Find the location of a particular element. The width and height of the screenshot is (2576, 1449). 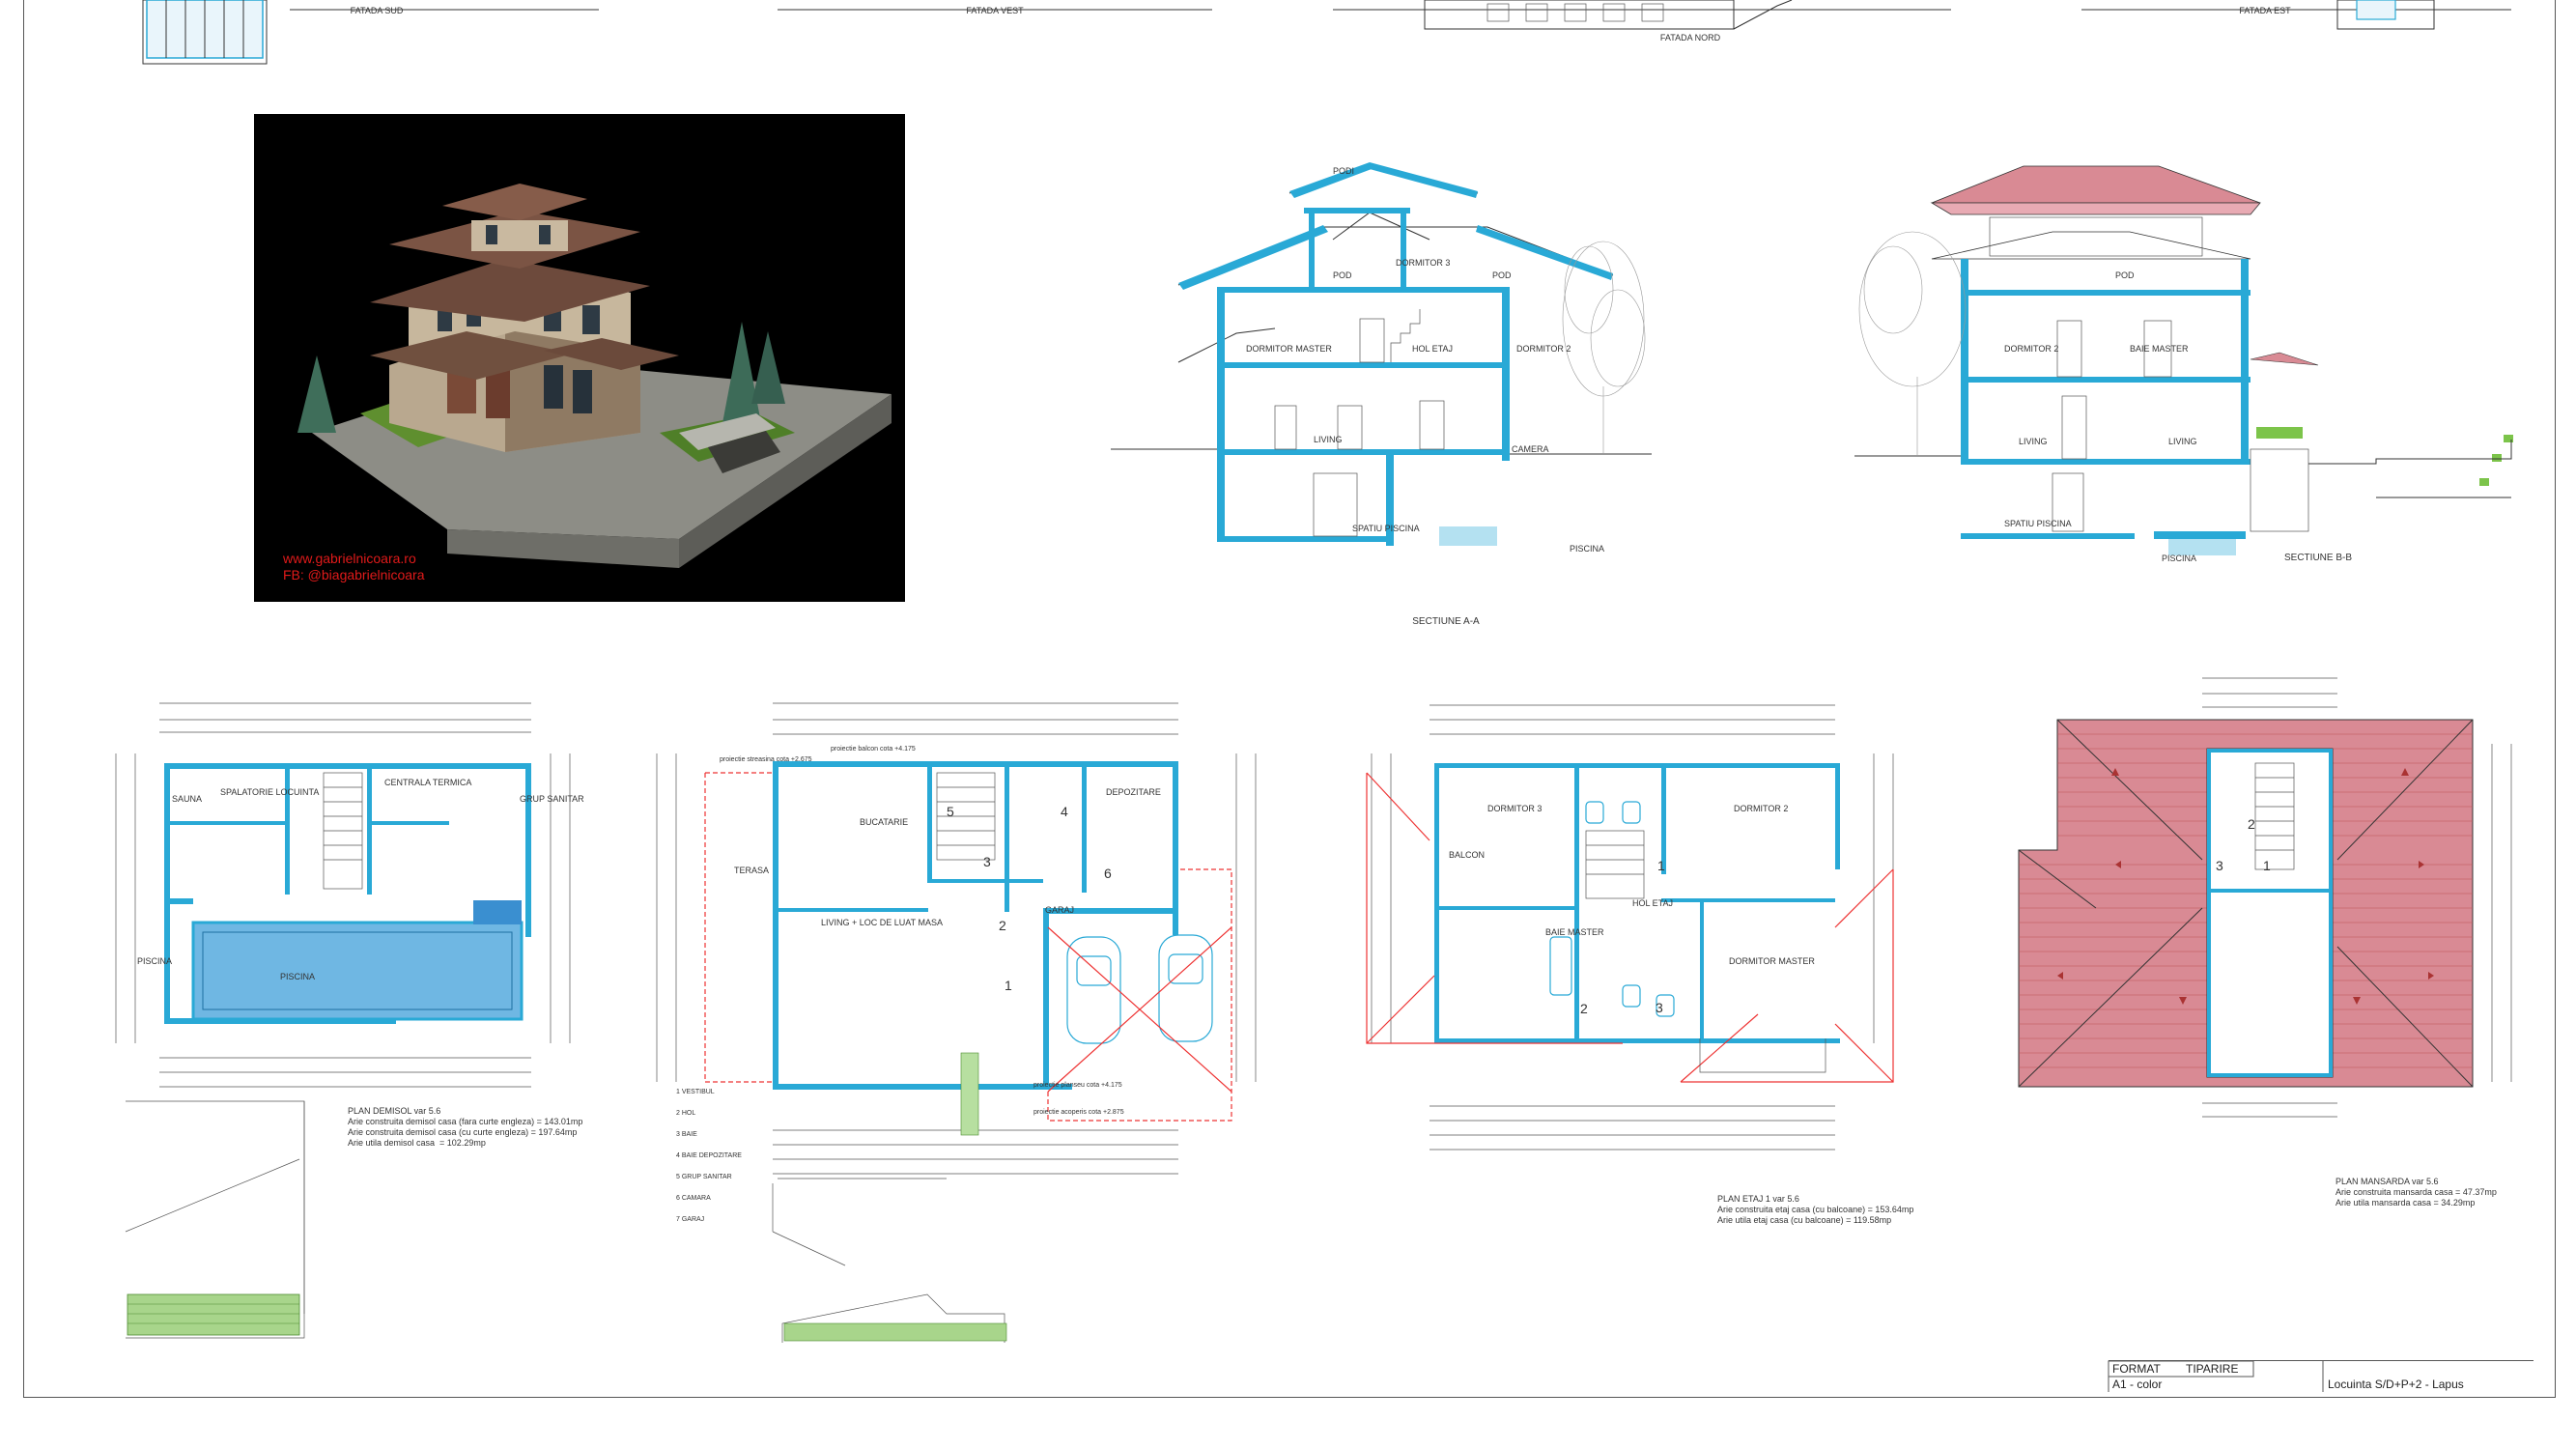

section-a-room-pod1: POD is located at coordinates (1342, 275).